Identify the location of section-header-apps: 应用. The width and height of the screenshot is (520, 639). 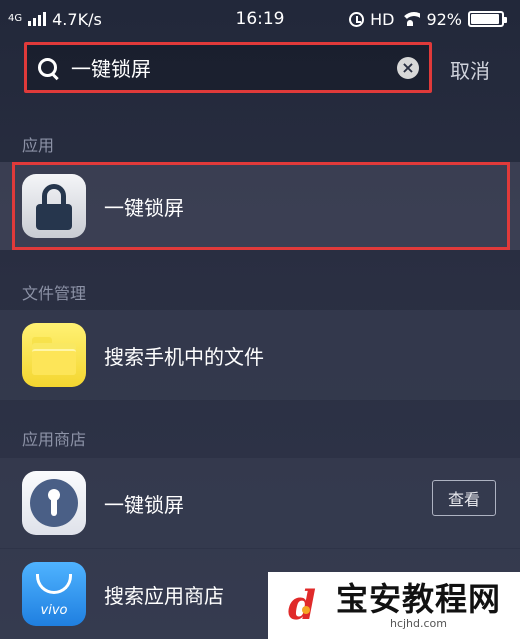
(38, 145).